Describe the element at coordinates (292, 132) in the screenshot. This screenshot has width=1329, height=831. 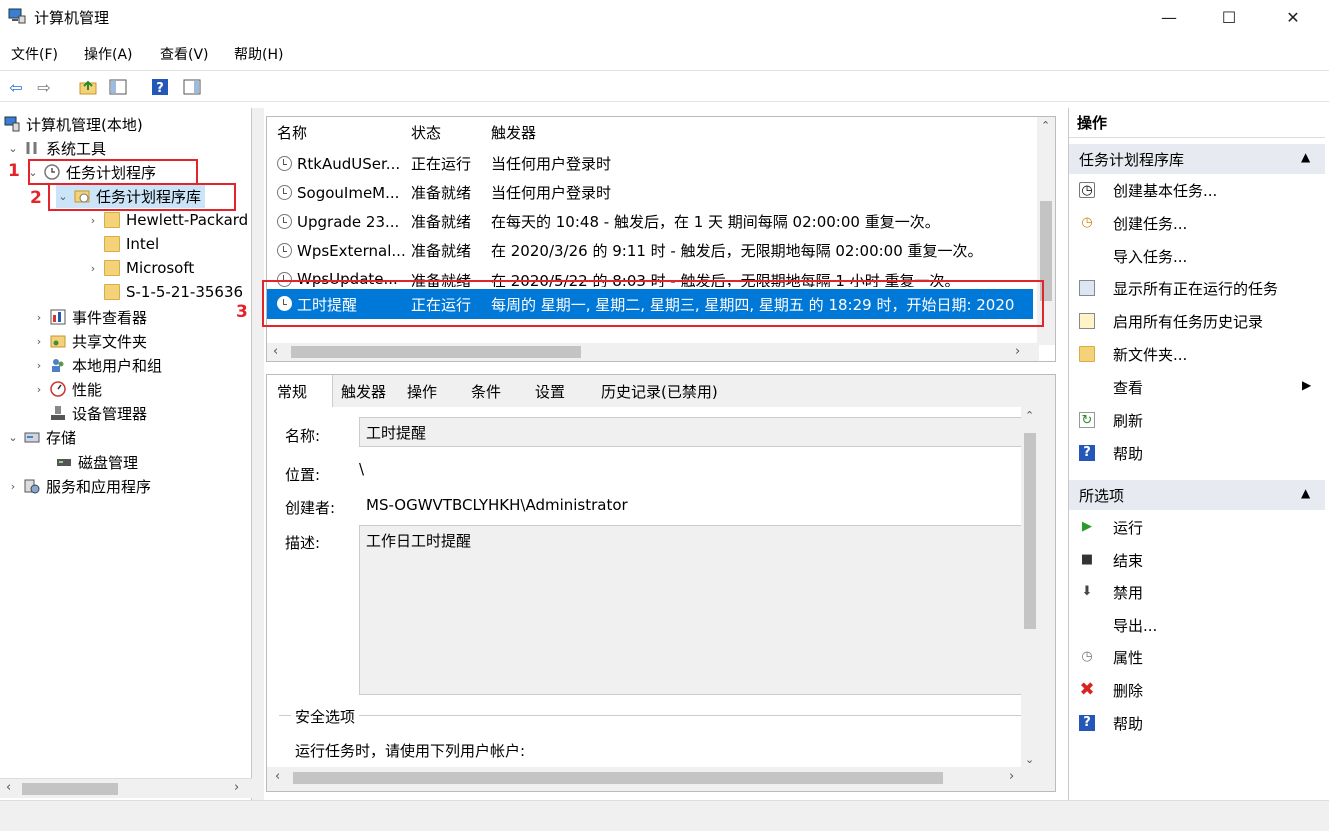
I see `column-header-name: 名称` at that location.